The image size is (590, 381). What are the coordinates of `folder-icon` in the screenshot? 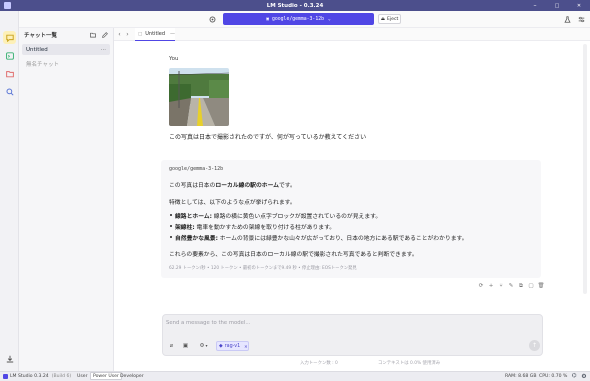 It's located at (9, 73).